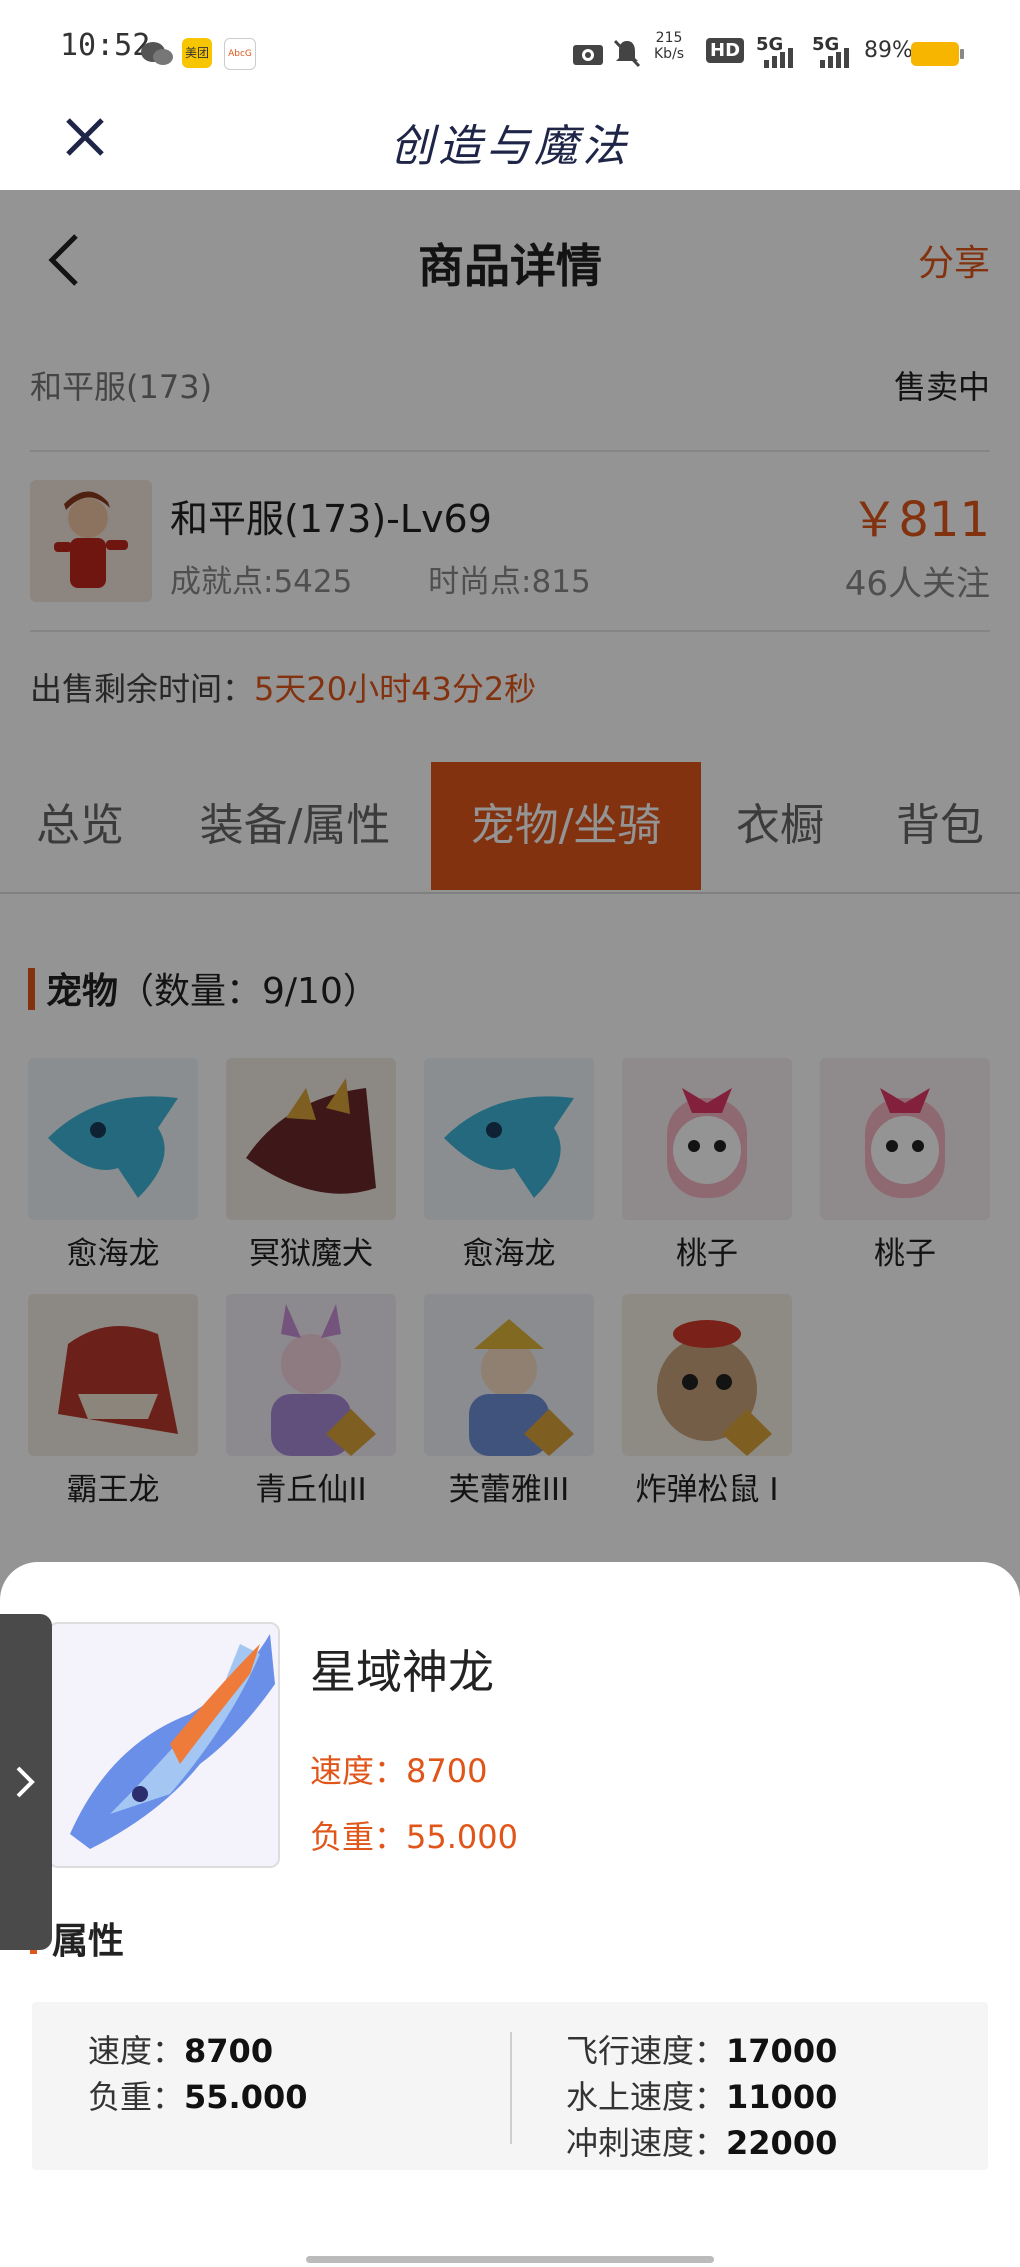 This screenshot has width=1020, height=2267. What do you see at coordinates (669, 46) in the screenshot?
I see `network-speed: 215 Kb/s` at bounding box center [669, 46].